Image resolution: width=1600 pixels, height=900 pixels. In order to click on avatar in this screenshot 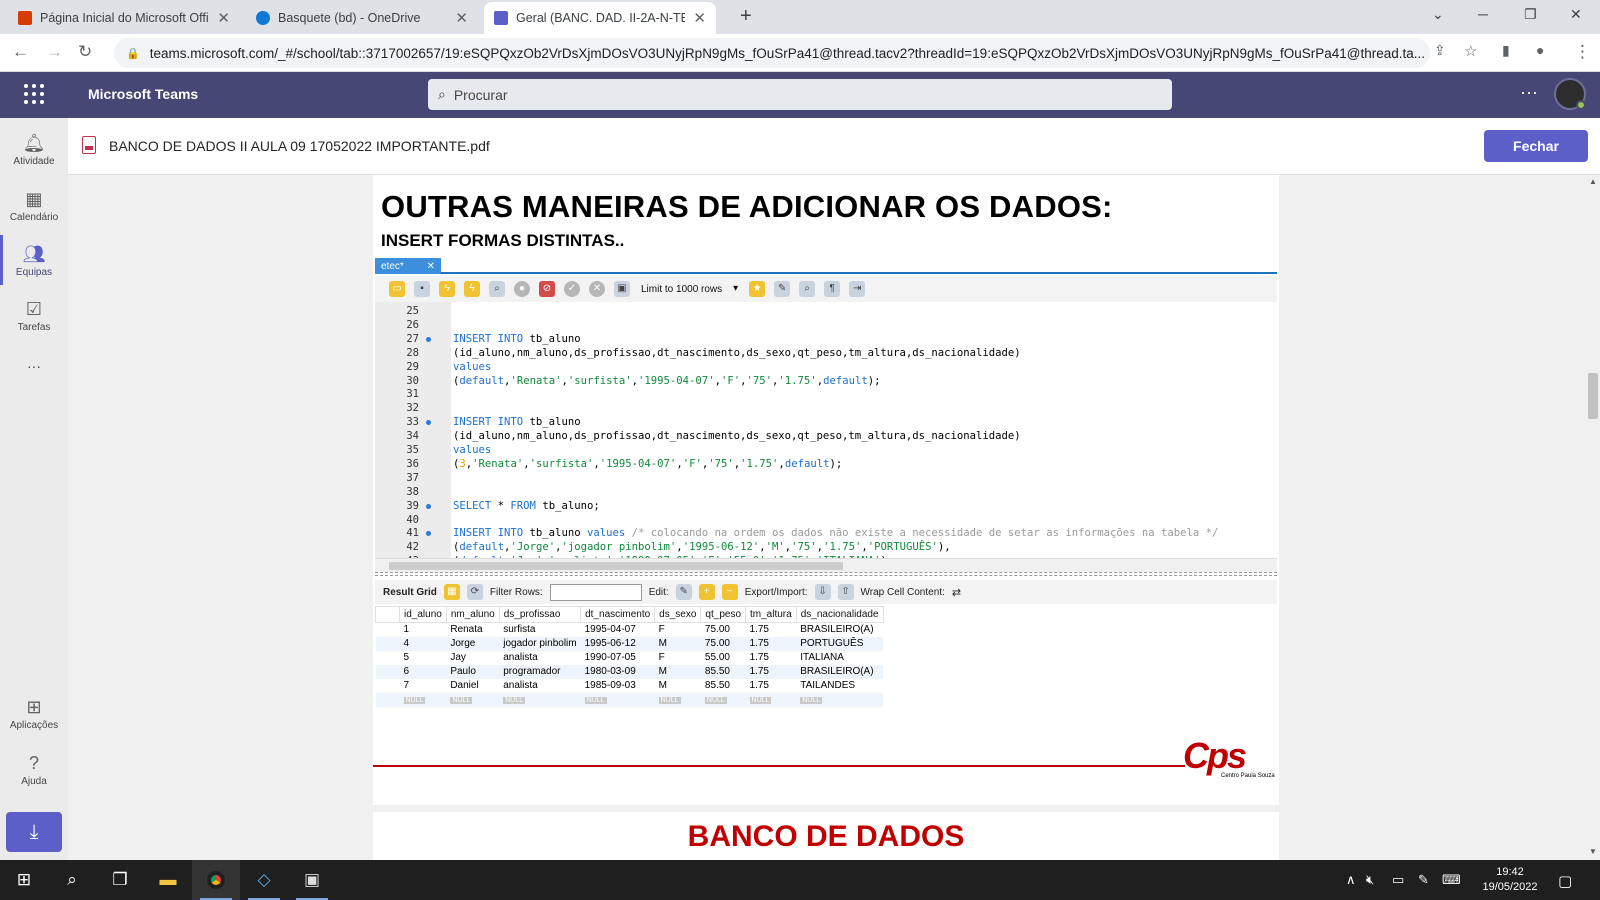, I will do `click(1570, 94)`.